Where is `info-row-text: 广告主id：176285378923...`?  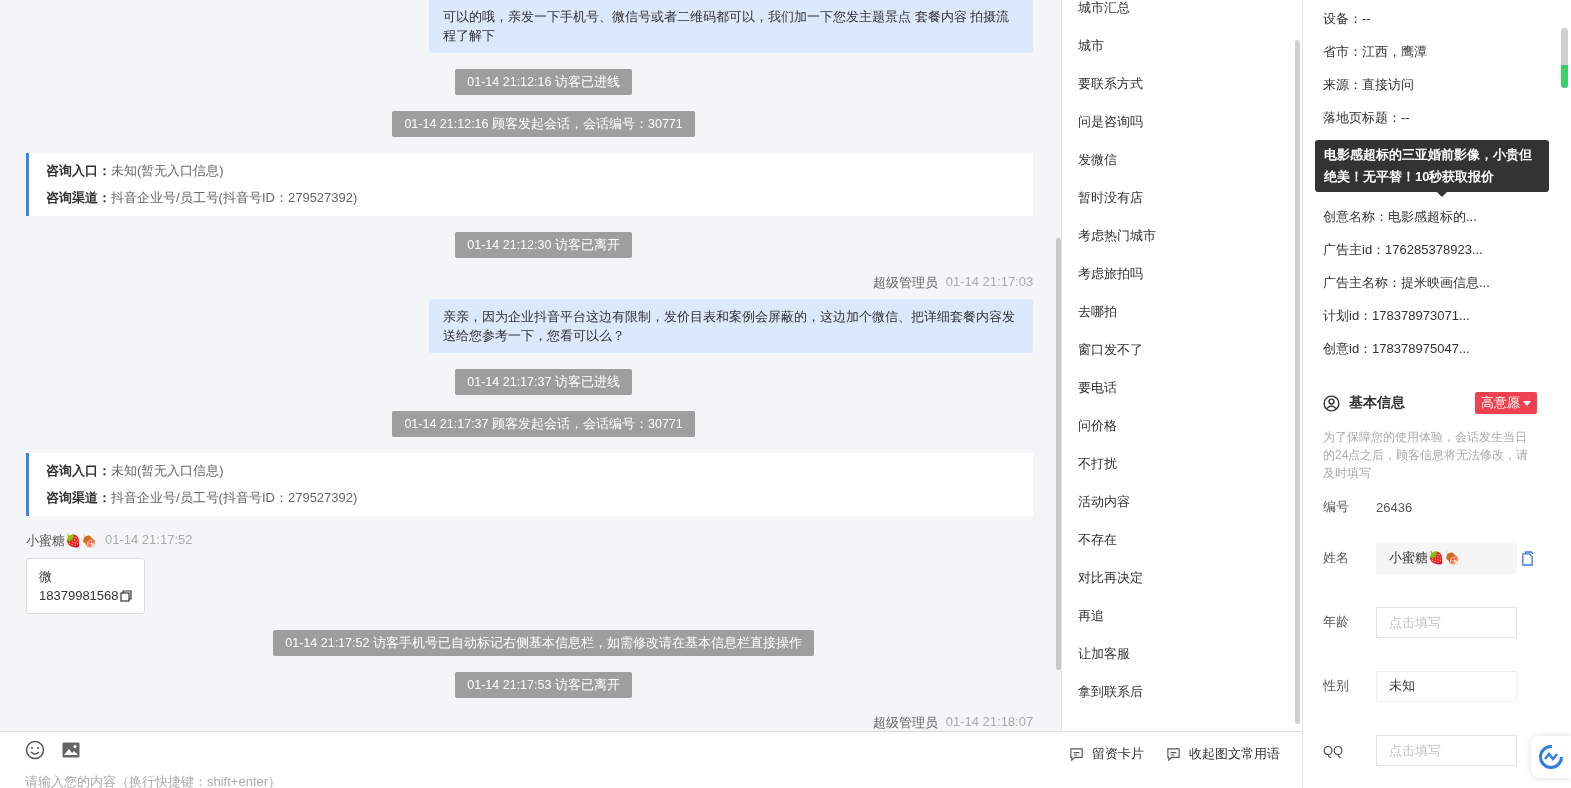
info-row-text: 广告主id：176285378923... is located at coordinates (1403, 250).